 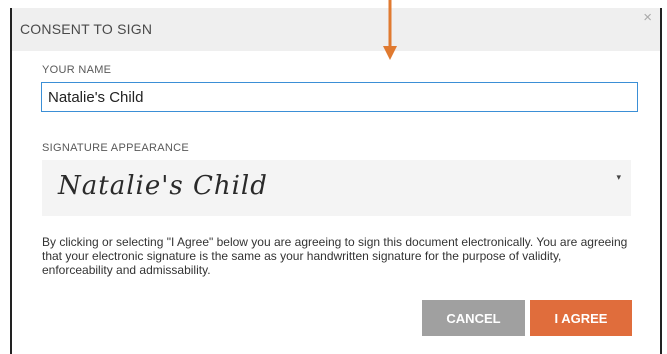 I want to click on agree-button: I AGREE, so click(x=581, y=318).